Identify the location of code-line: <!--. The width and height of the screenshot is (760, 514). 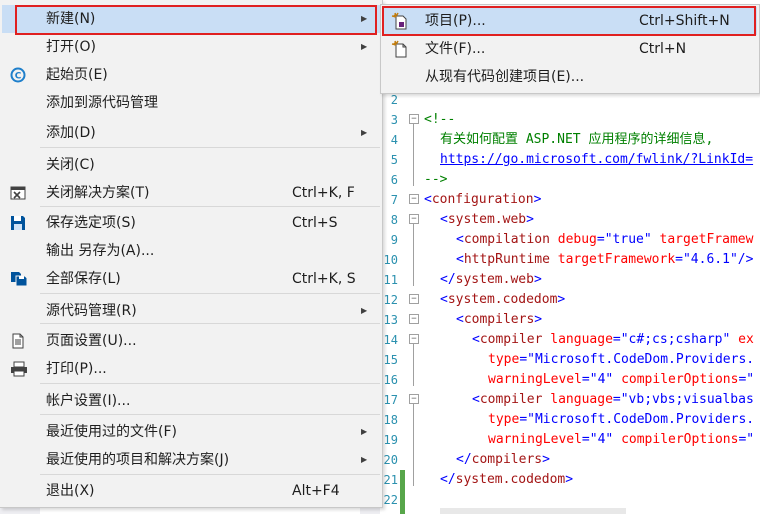
(439, 120).